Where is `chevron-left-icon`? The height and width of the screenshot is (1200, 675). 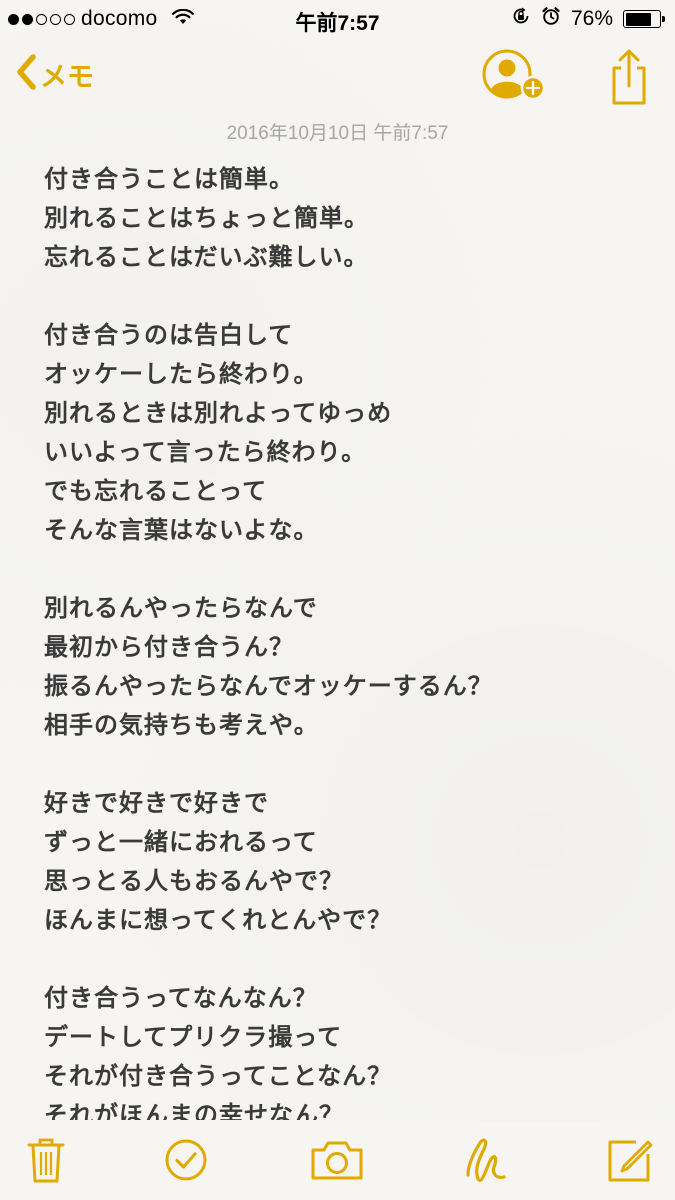
chevron-left-icon is located at coordinates (26, 74).